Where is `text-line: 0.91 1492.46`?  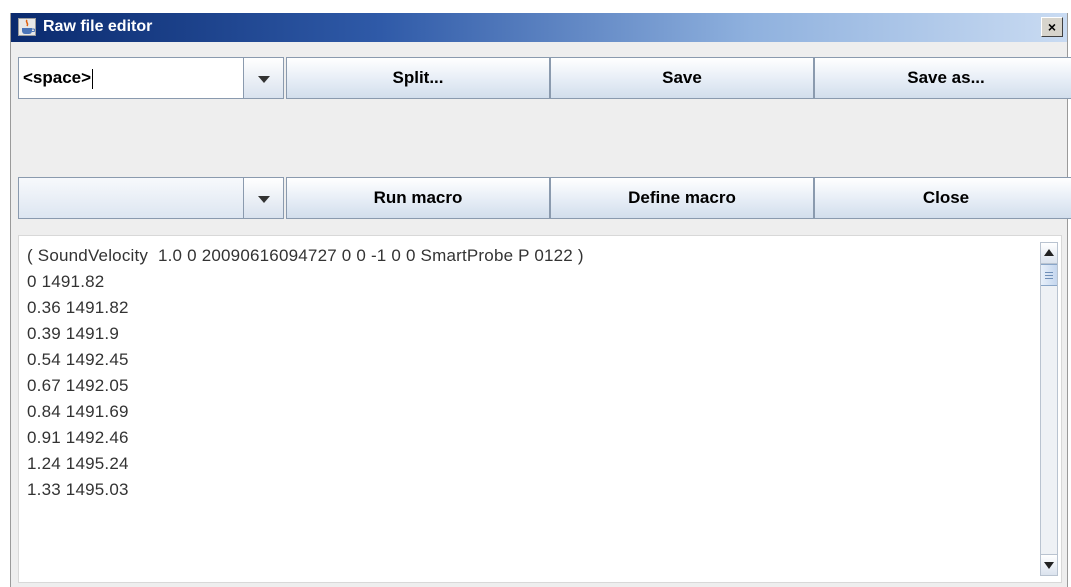 text-line: 0.91 1492.46 is located at coordinates (78, 437).